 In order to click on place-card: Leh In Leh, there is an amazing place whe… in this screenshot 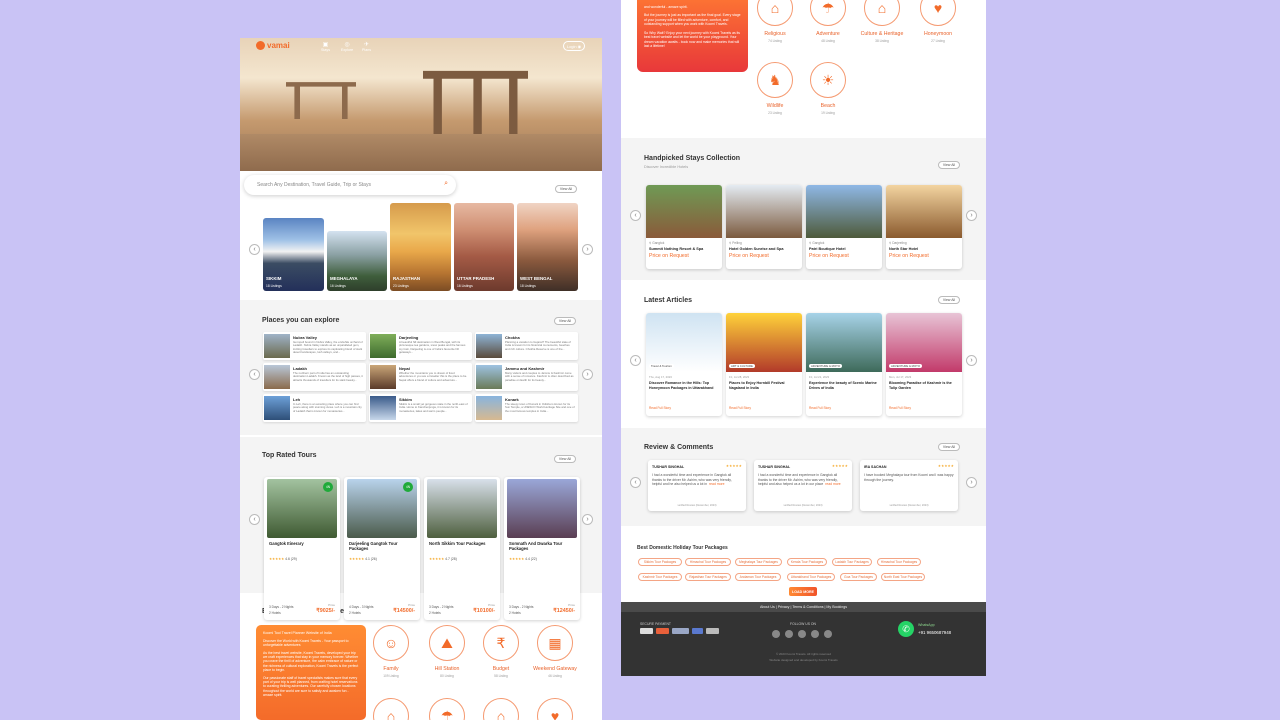, I will do `click(314, 408)`.